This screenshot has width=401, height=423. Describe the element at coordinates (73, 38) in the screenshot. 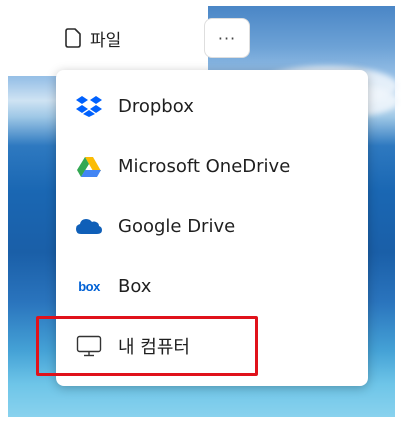

I see `file-icon` at that location.